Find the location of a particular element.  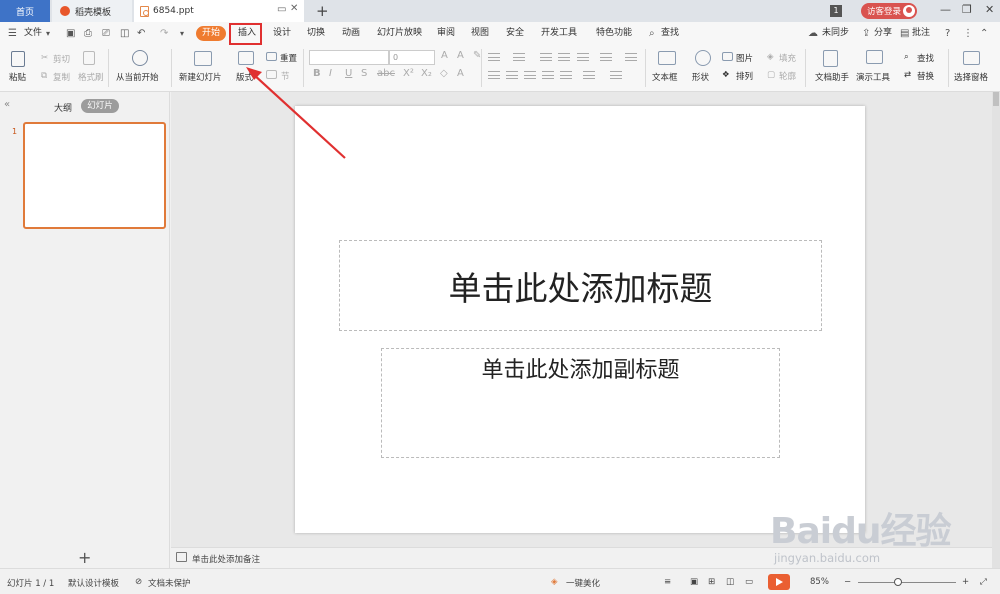

menu-design: 设计 is located at coordinates (282, 33).